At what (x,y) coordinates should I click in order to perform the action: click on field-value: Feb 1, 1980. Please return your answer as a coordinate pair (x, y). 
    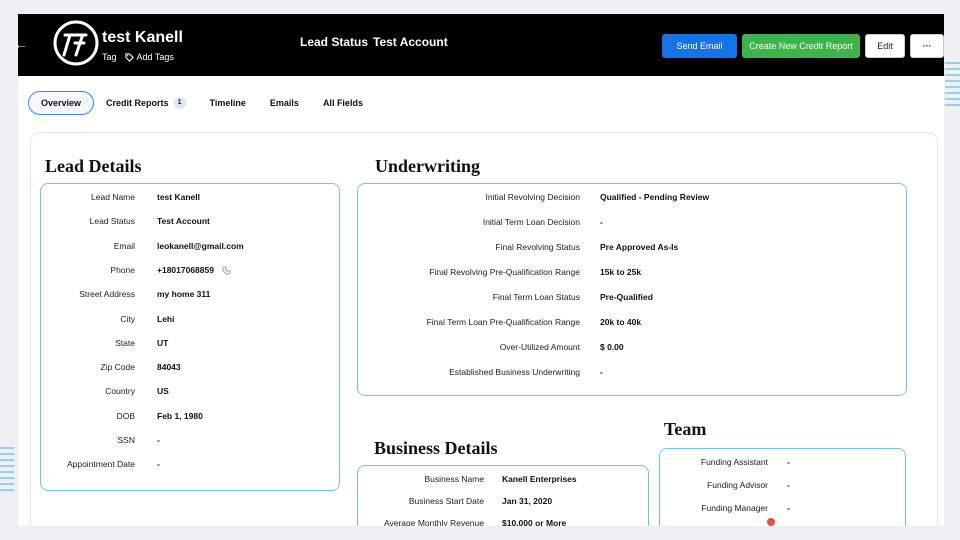
    Looking at the image, I should click on (180, 415).